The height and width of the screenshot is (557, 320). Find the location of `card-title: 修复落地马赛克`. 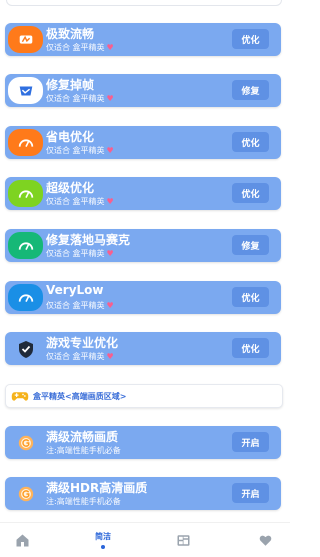

card-title: 修复落地马赛克 is located at coordinates (88, 240).